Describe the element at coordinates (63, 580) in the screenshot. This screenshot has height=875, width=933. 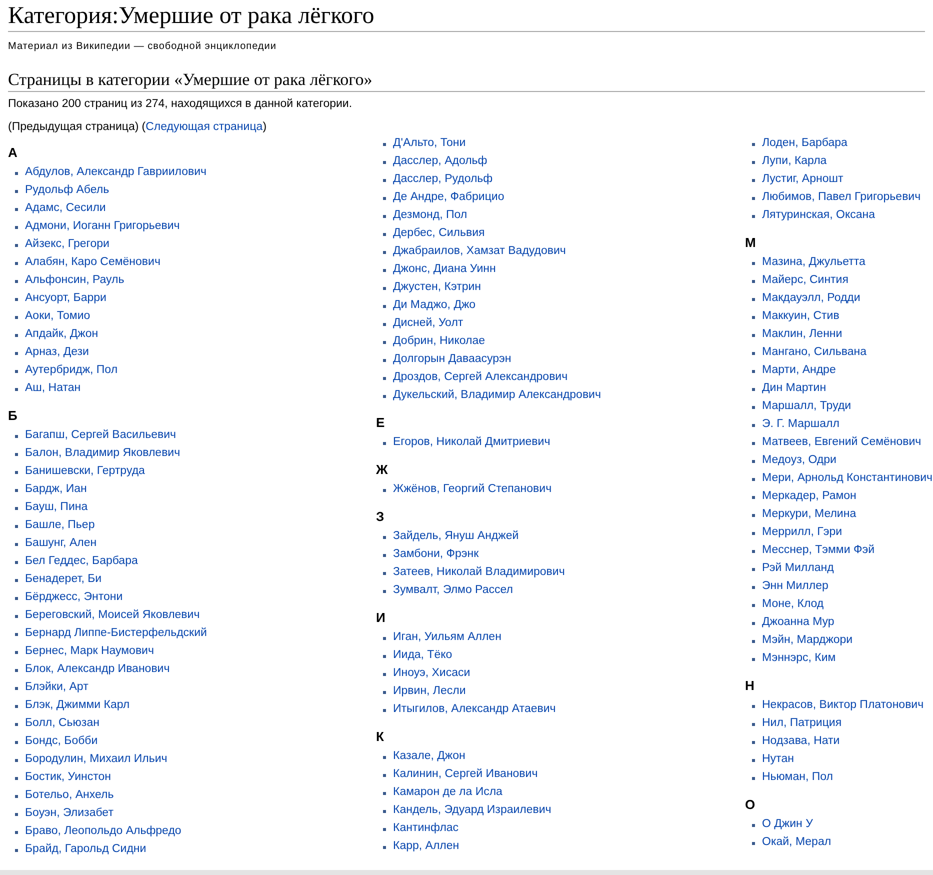
I see `article-link: Бенадерет, Би` at that location.